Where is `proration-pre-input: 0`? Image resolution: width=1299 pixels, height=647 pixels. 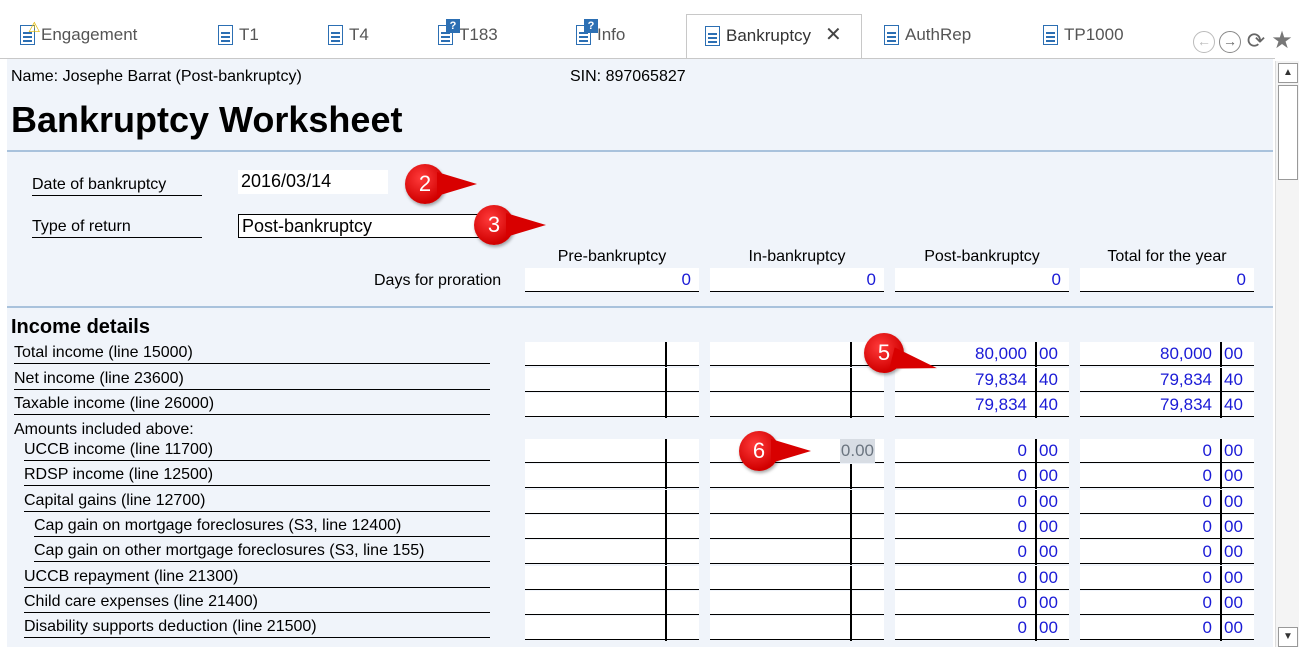 proration-pre-input: 0 is located at coordinates (612, 280).